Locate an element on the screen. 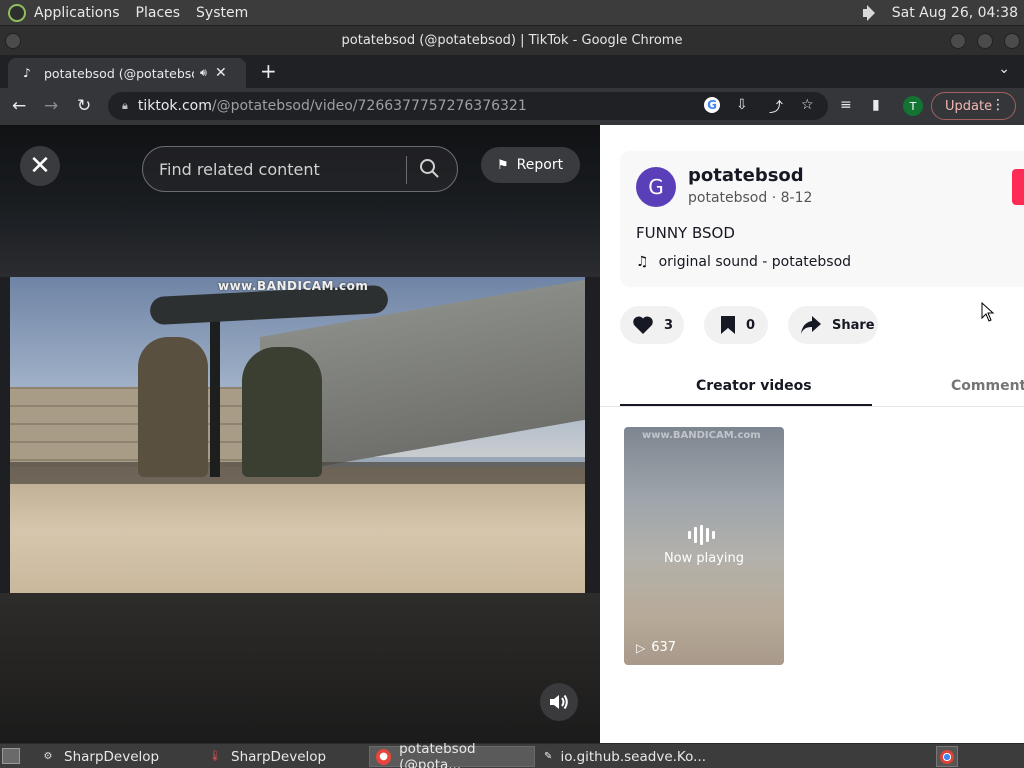 This screenshot has width=1024, height=768. video-tripod is located at coordinates (215, 397).